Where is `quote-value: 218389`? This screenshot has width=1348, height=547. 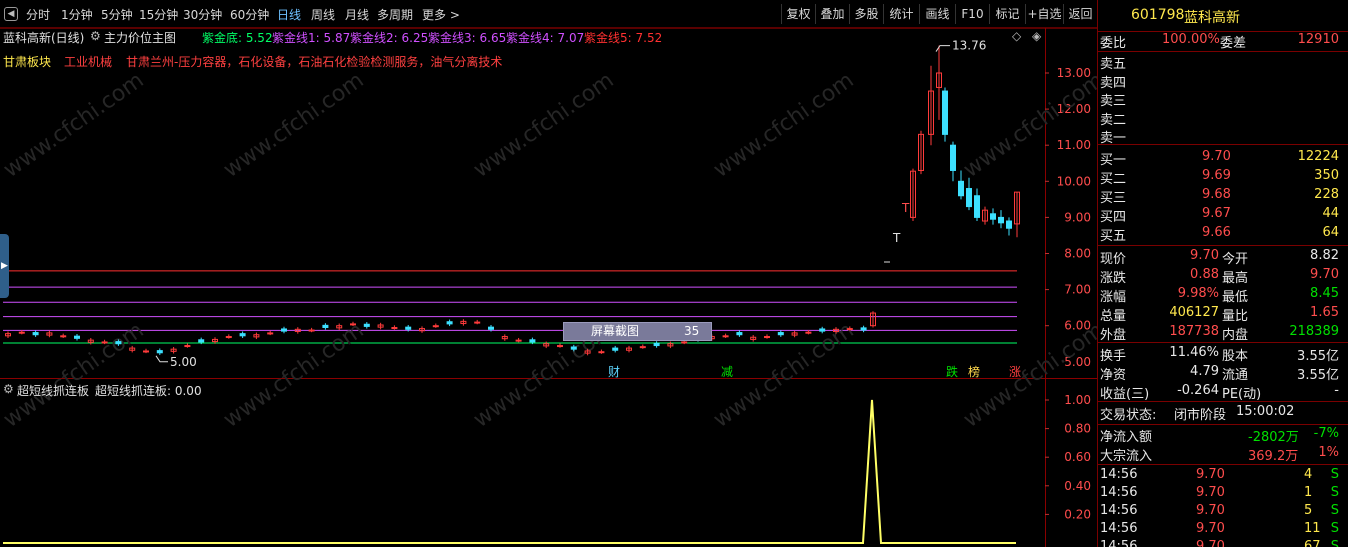 quote-value: 218389 is located at coordinates (1314, 331).